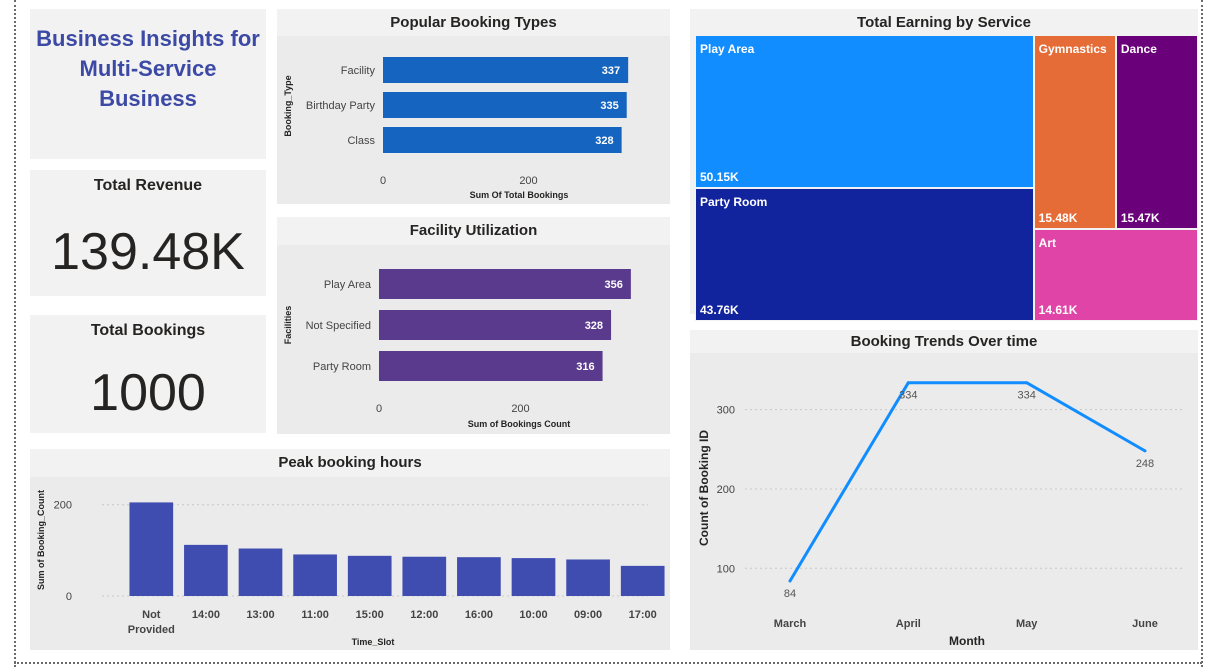 The height and width of the screenshot is (667, 1214). I want to click on facility-x-tick: 0, so click(379, 409).